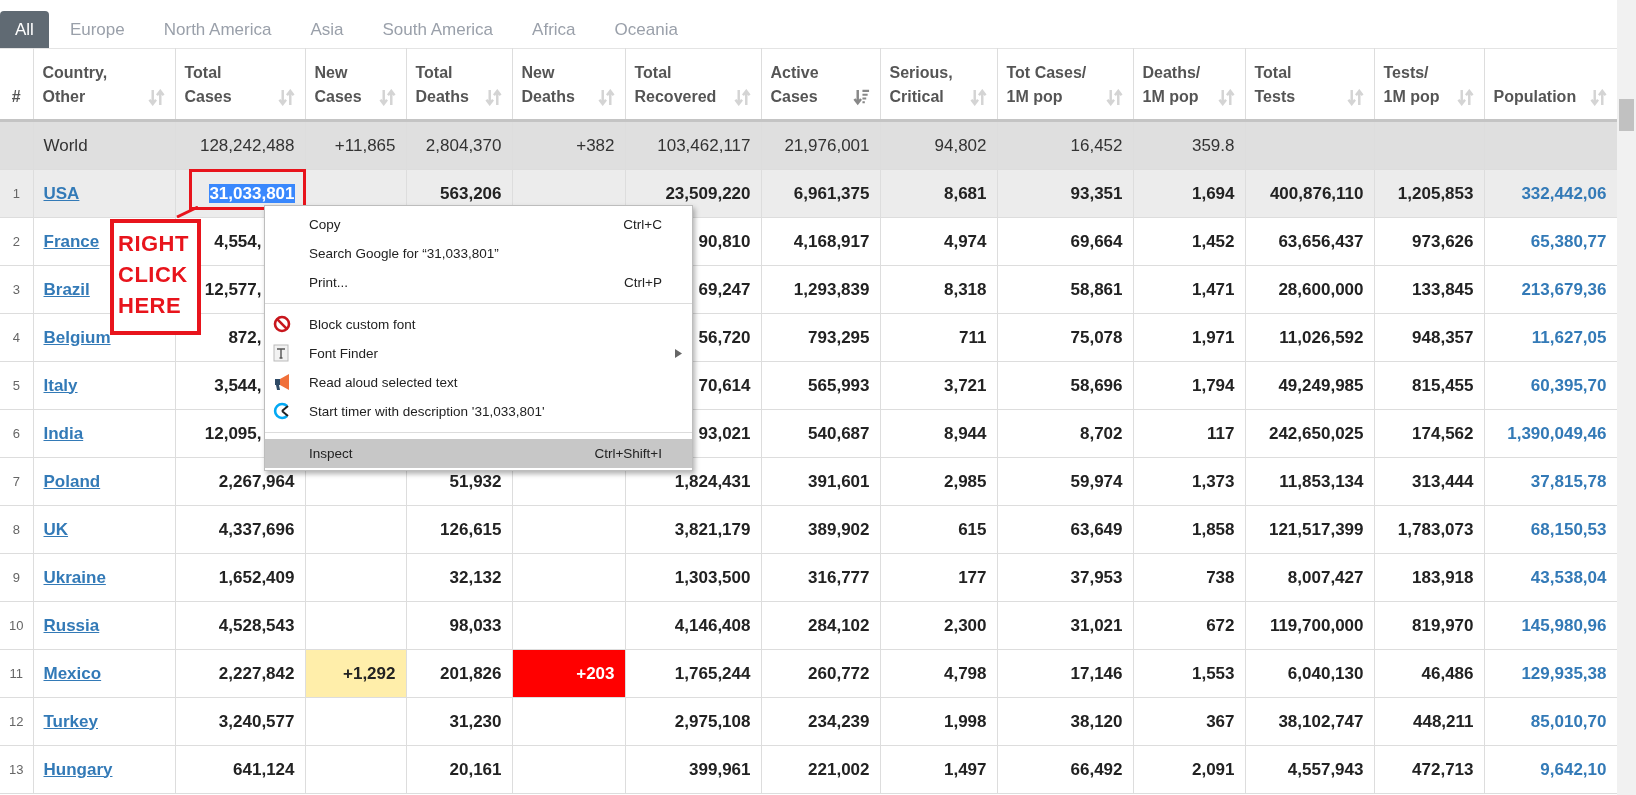  What do you see at coordinates (327, 29) in the screenshot?
I see `region-tab: Asia` at bounding box center [327, 29].